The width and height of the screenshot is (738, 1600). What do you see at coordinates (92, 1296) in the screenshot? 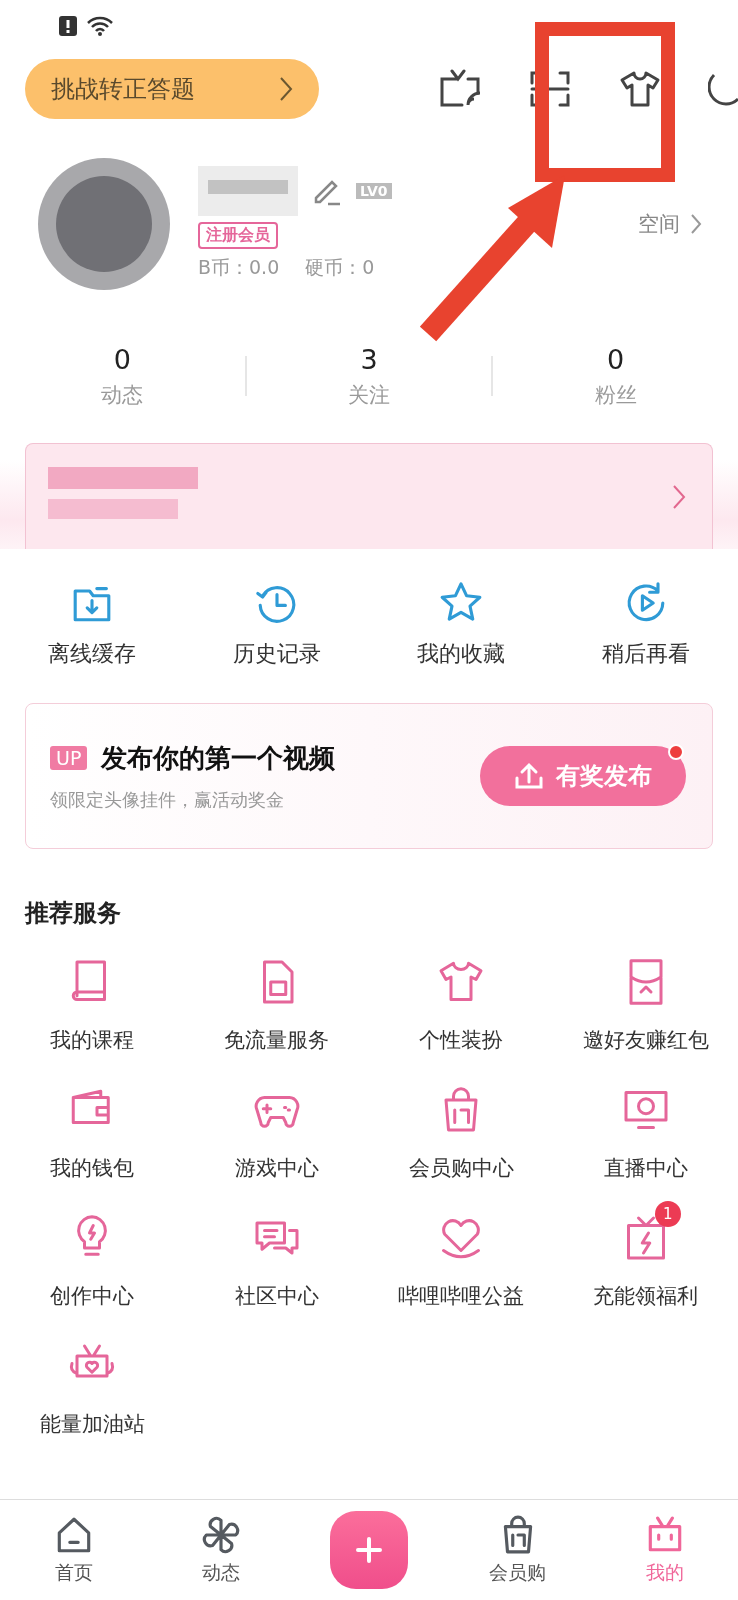
I see `service-label: 创作中心` at bounding box center [92, 1296].